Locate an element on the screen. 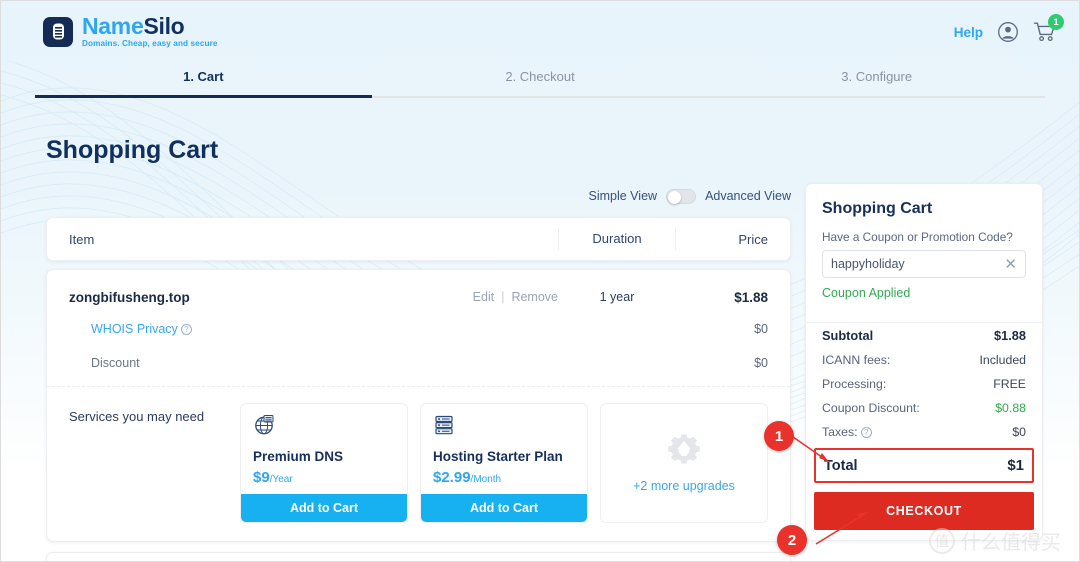  upsell-price: $9/Year is located at coordinates (324, 477).